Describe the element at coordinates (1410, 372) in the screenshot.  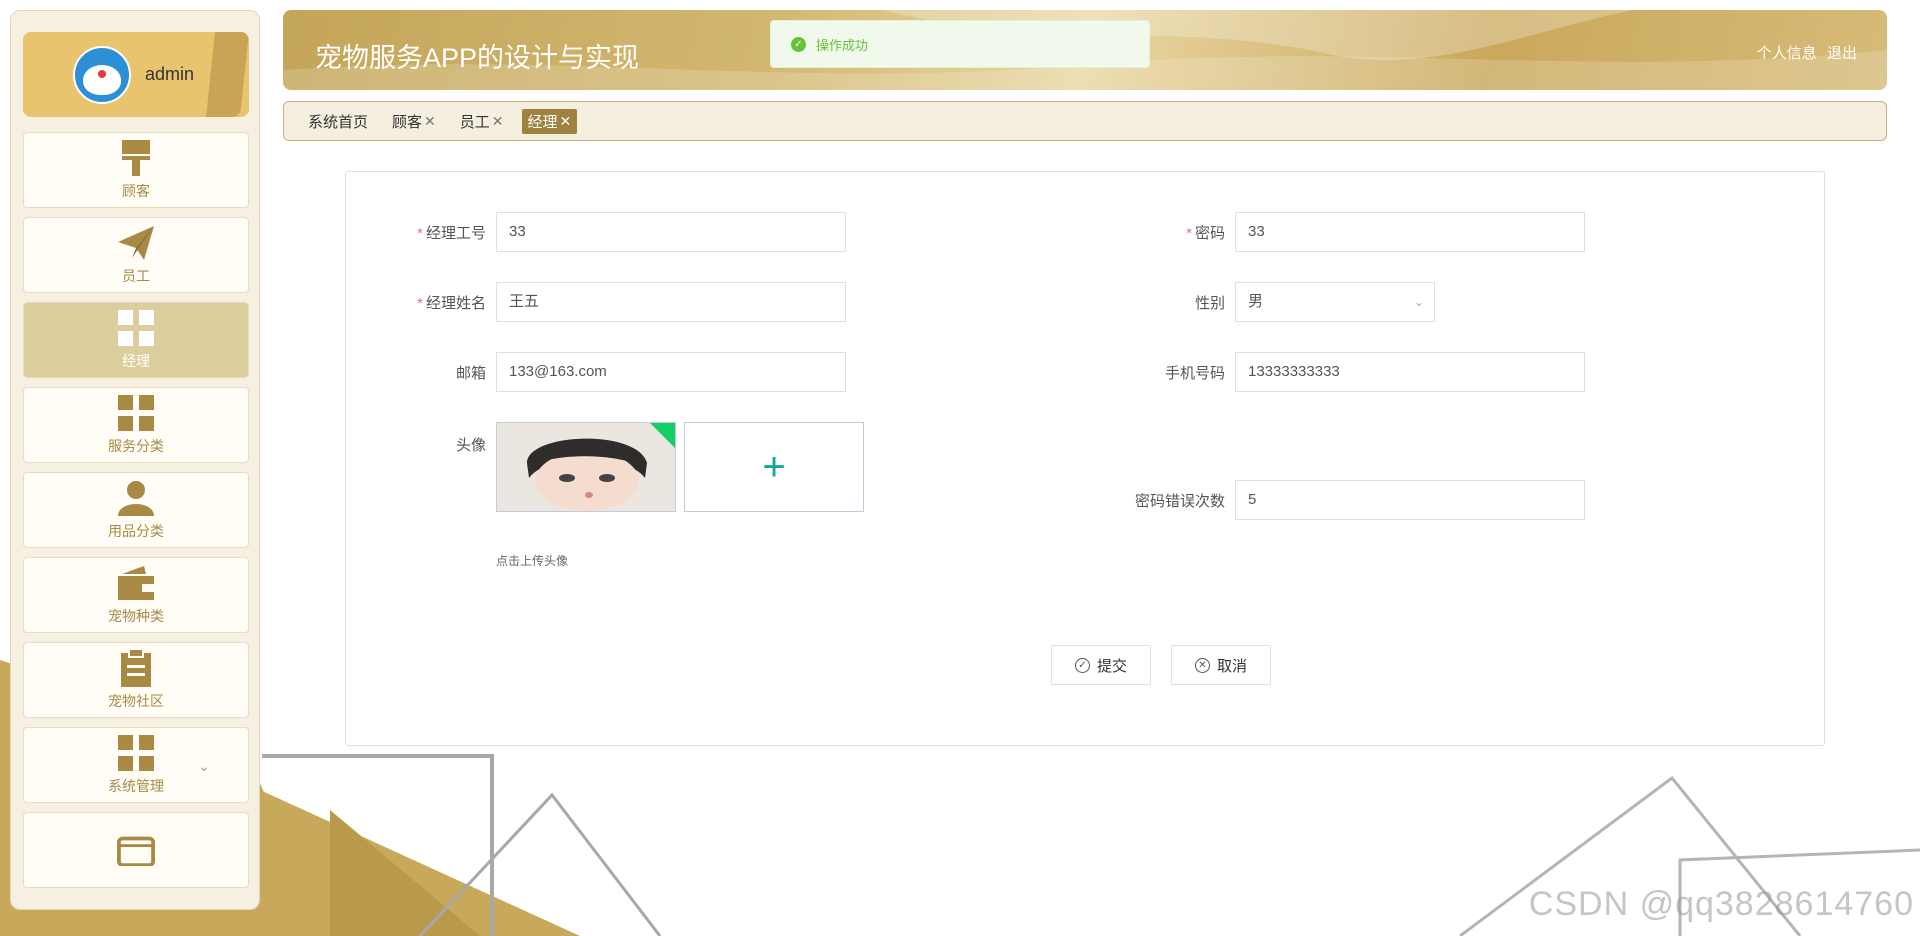
I see `phone-input: 13333333333` at that location.